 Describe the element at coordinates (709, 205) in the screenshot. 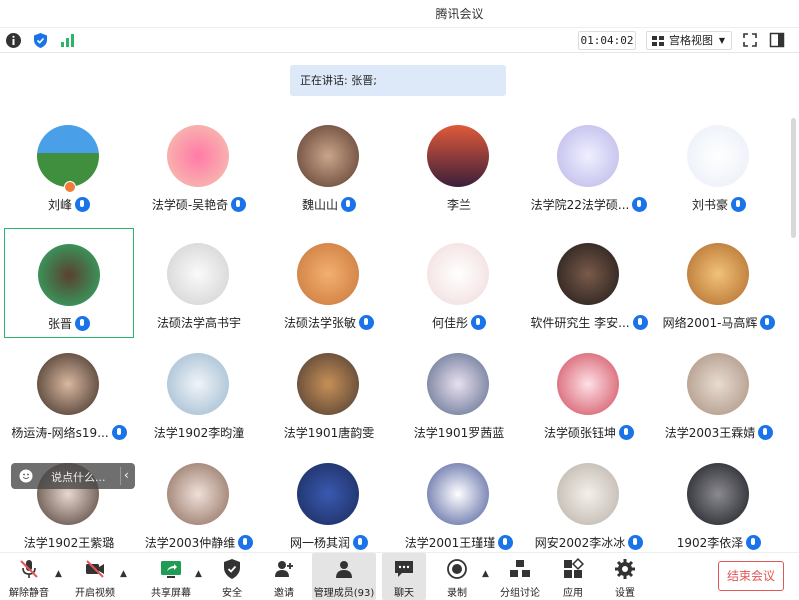

I see `participant-name-text: 刘书豪` at that location.